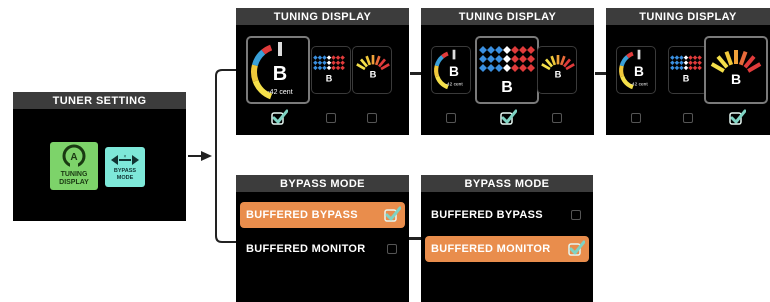 This screenshot has width=770, height=302. I want to click on bypass-arrows-icon: ×, so click(125, 159).